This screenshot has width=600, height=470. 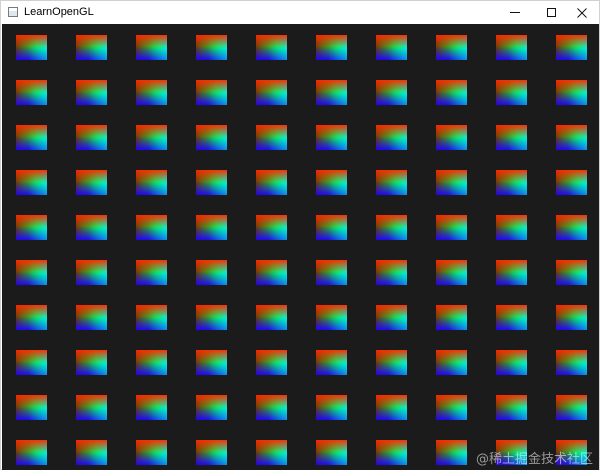 I want to click on title-bar: LearnOpenGL, so click(x=300, y=12).